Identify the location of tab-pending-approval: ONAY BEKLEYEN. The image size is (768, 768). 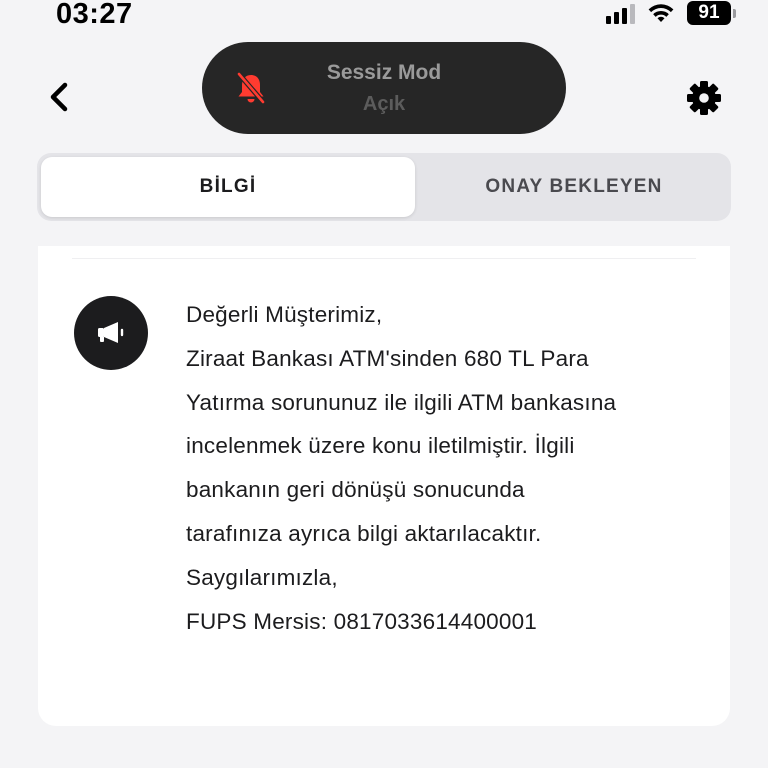
(574, 187).